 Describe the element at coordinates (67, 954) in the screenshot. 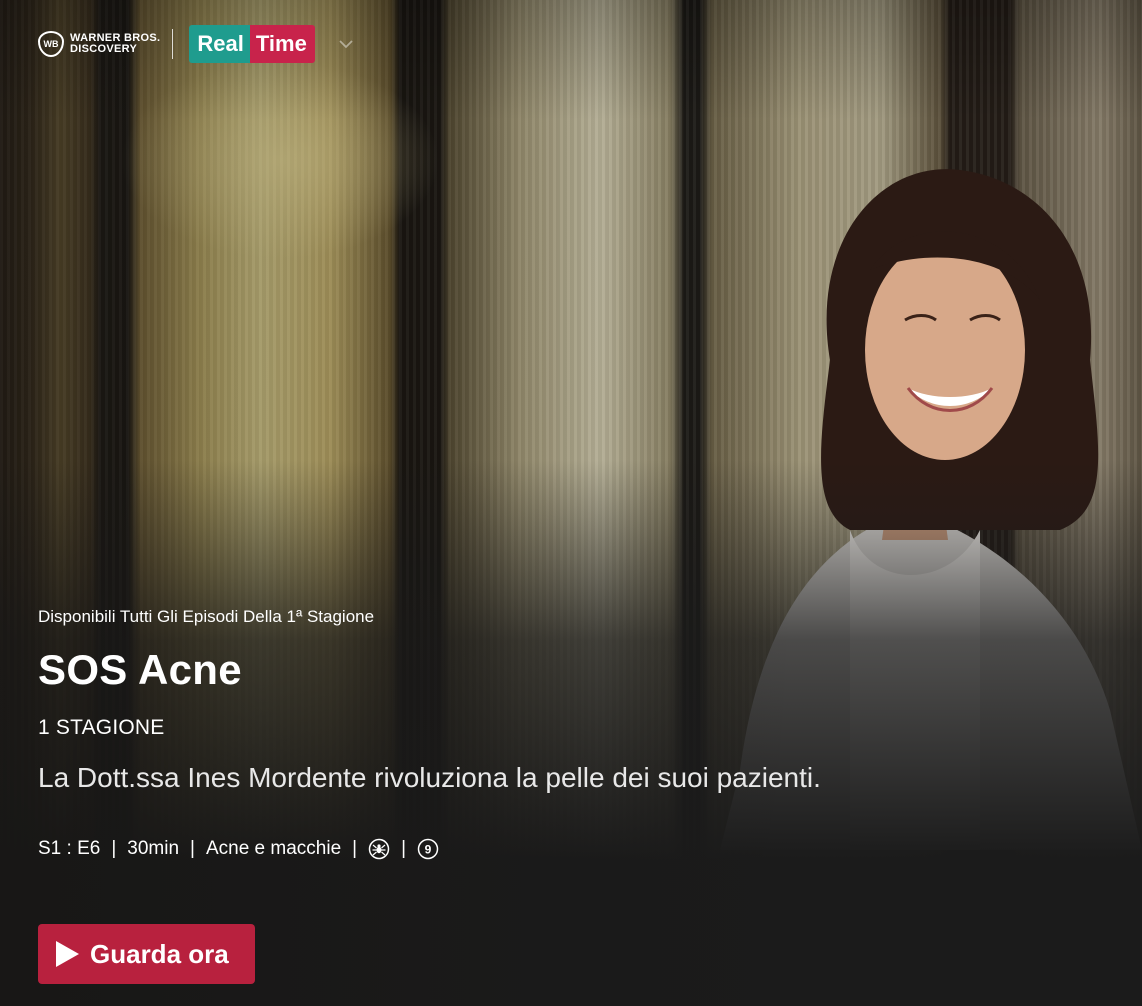

I see `play-icon` at that location.